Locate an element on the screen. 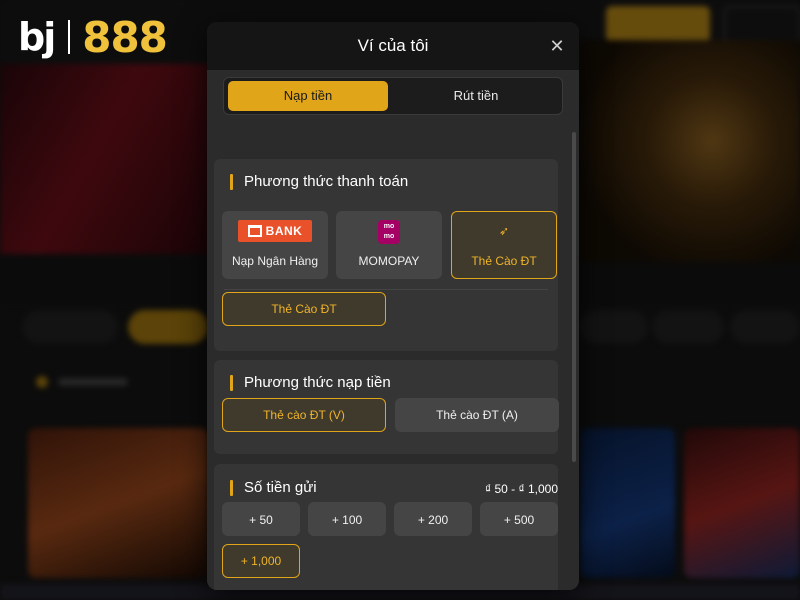 The height and width of the screenshot is (600, 800). payment-method-label: Nạp Ngân Hàng is located at coordinates (275, 261).